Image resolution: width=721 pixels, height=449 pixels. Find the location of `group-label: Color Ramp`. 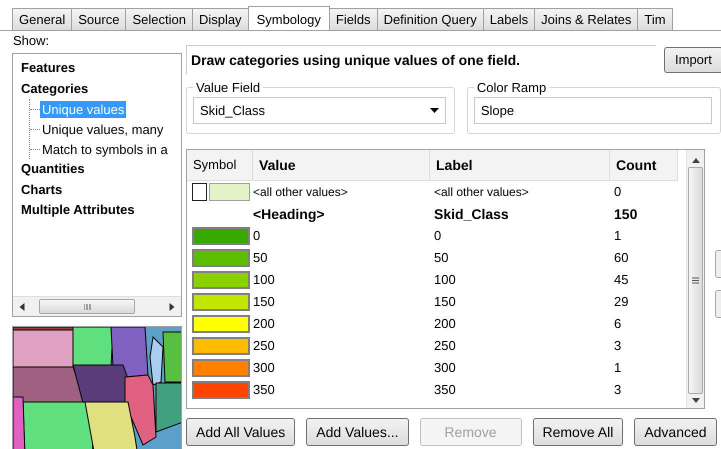

group-label: Color Ramp is located at coordinates (512, 87).